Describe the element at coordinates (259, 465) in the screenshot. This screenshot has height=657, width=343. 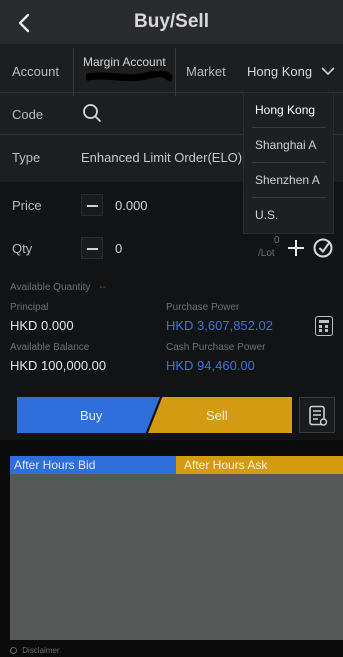
I see `after-hours-ask-header: After Hours Ask` at that location.